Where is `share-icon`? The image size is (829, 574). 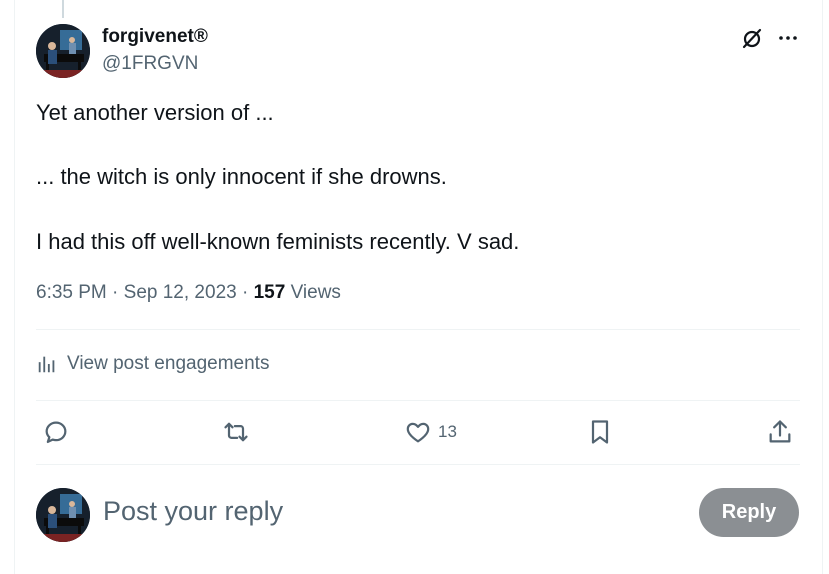 share-icon is located at coordinates (780, 431).